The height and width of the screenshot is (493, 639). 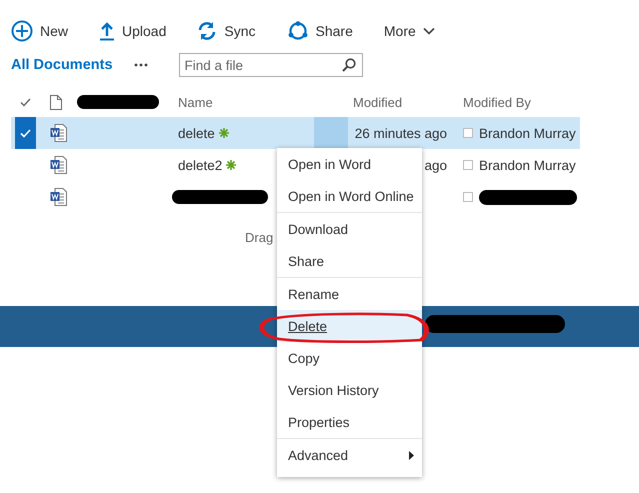 I want to click on column-header: Name, so click(x=246, y=102).